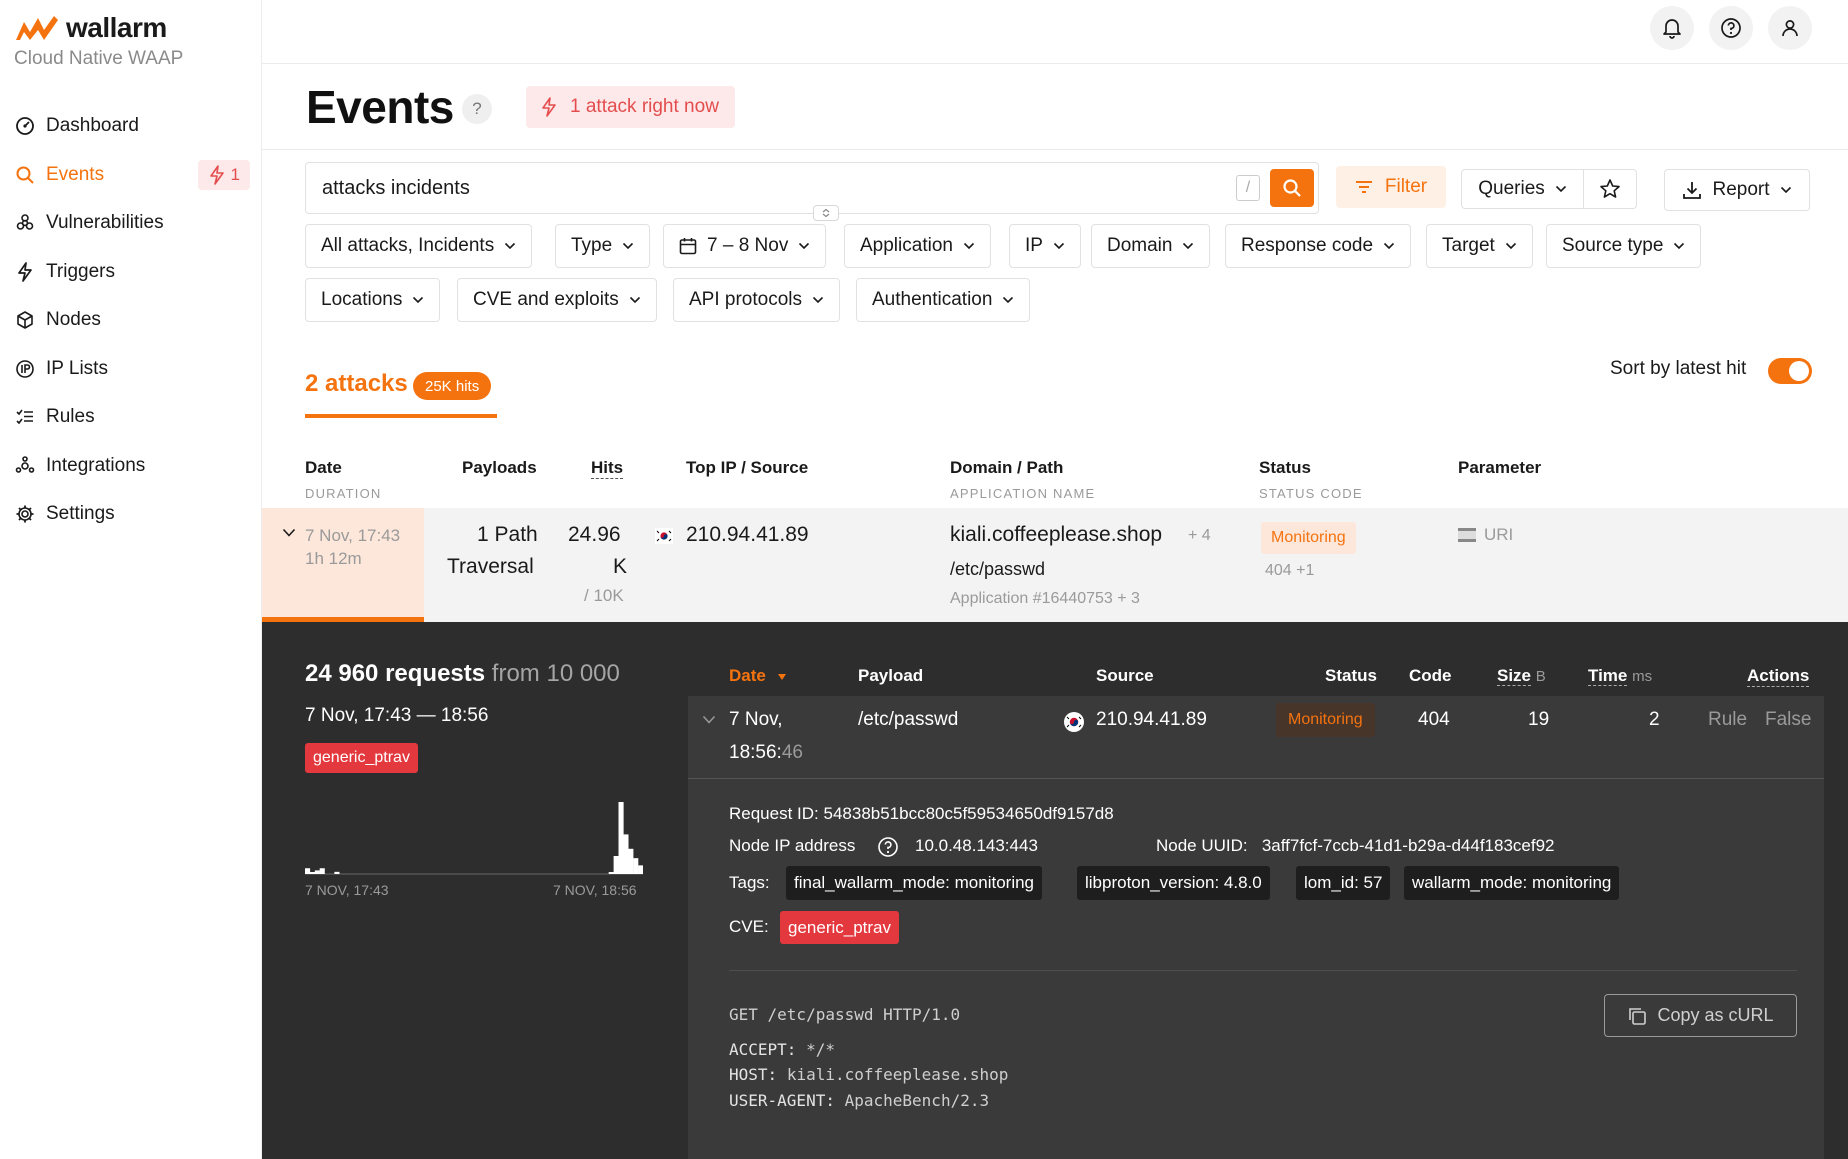  Describe the element at coordinates (603, 246) in the screenshot. I see `filter-type: Type` at that location.